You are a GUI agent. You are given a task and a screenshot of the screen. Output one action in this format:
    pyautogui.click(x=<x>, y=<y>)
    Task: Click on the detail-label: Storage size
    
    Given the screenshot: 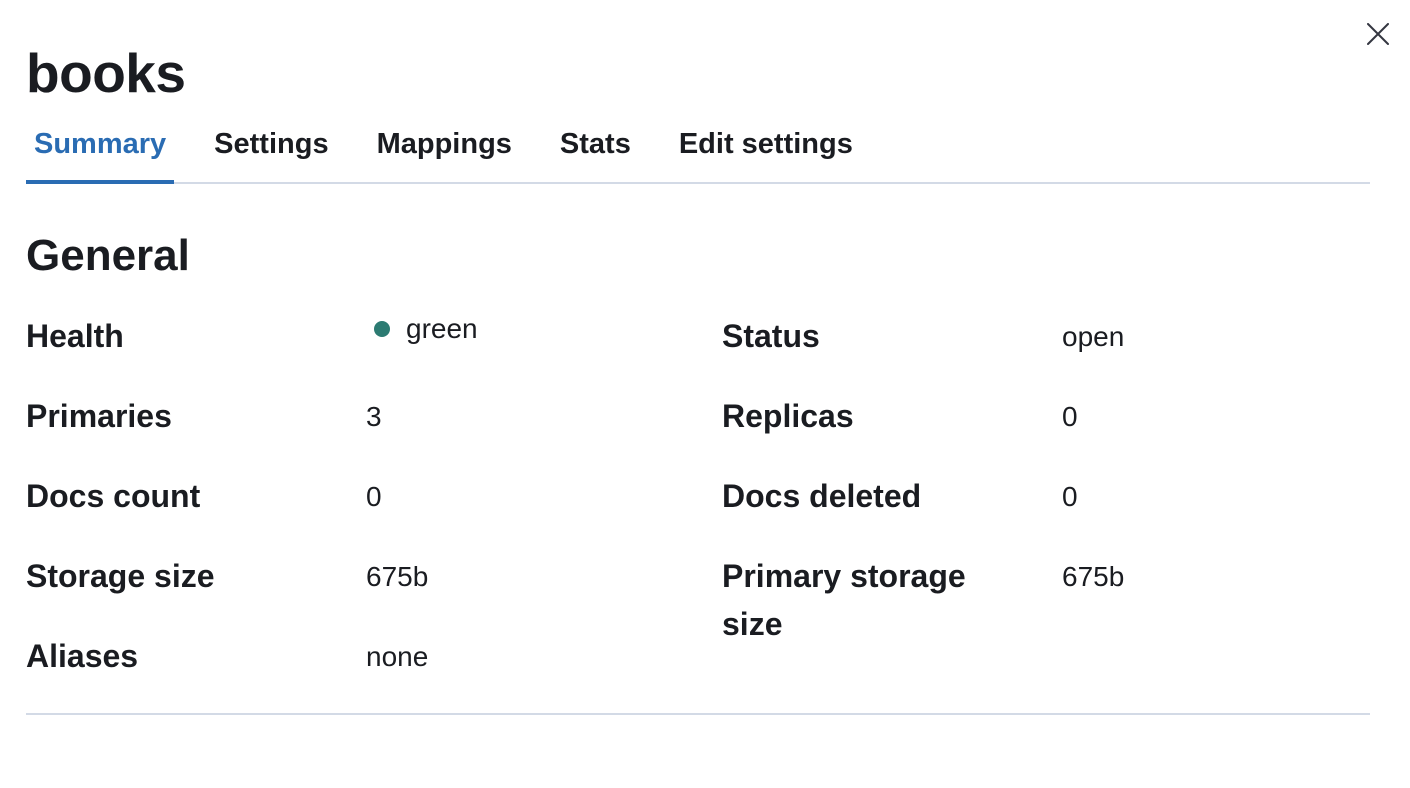 What is the action you would take?
    pyautogui.click(x=120, y=576)
    